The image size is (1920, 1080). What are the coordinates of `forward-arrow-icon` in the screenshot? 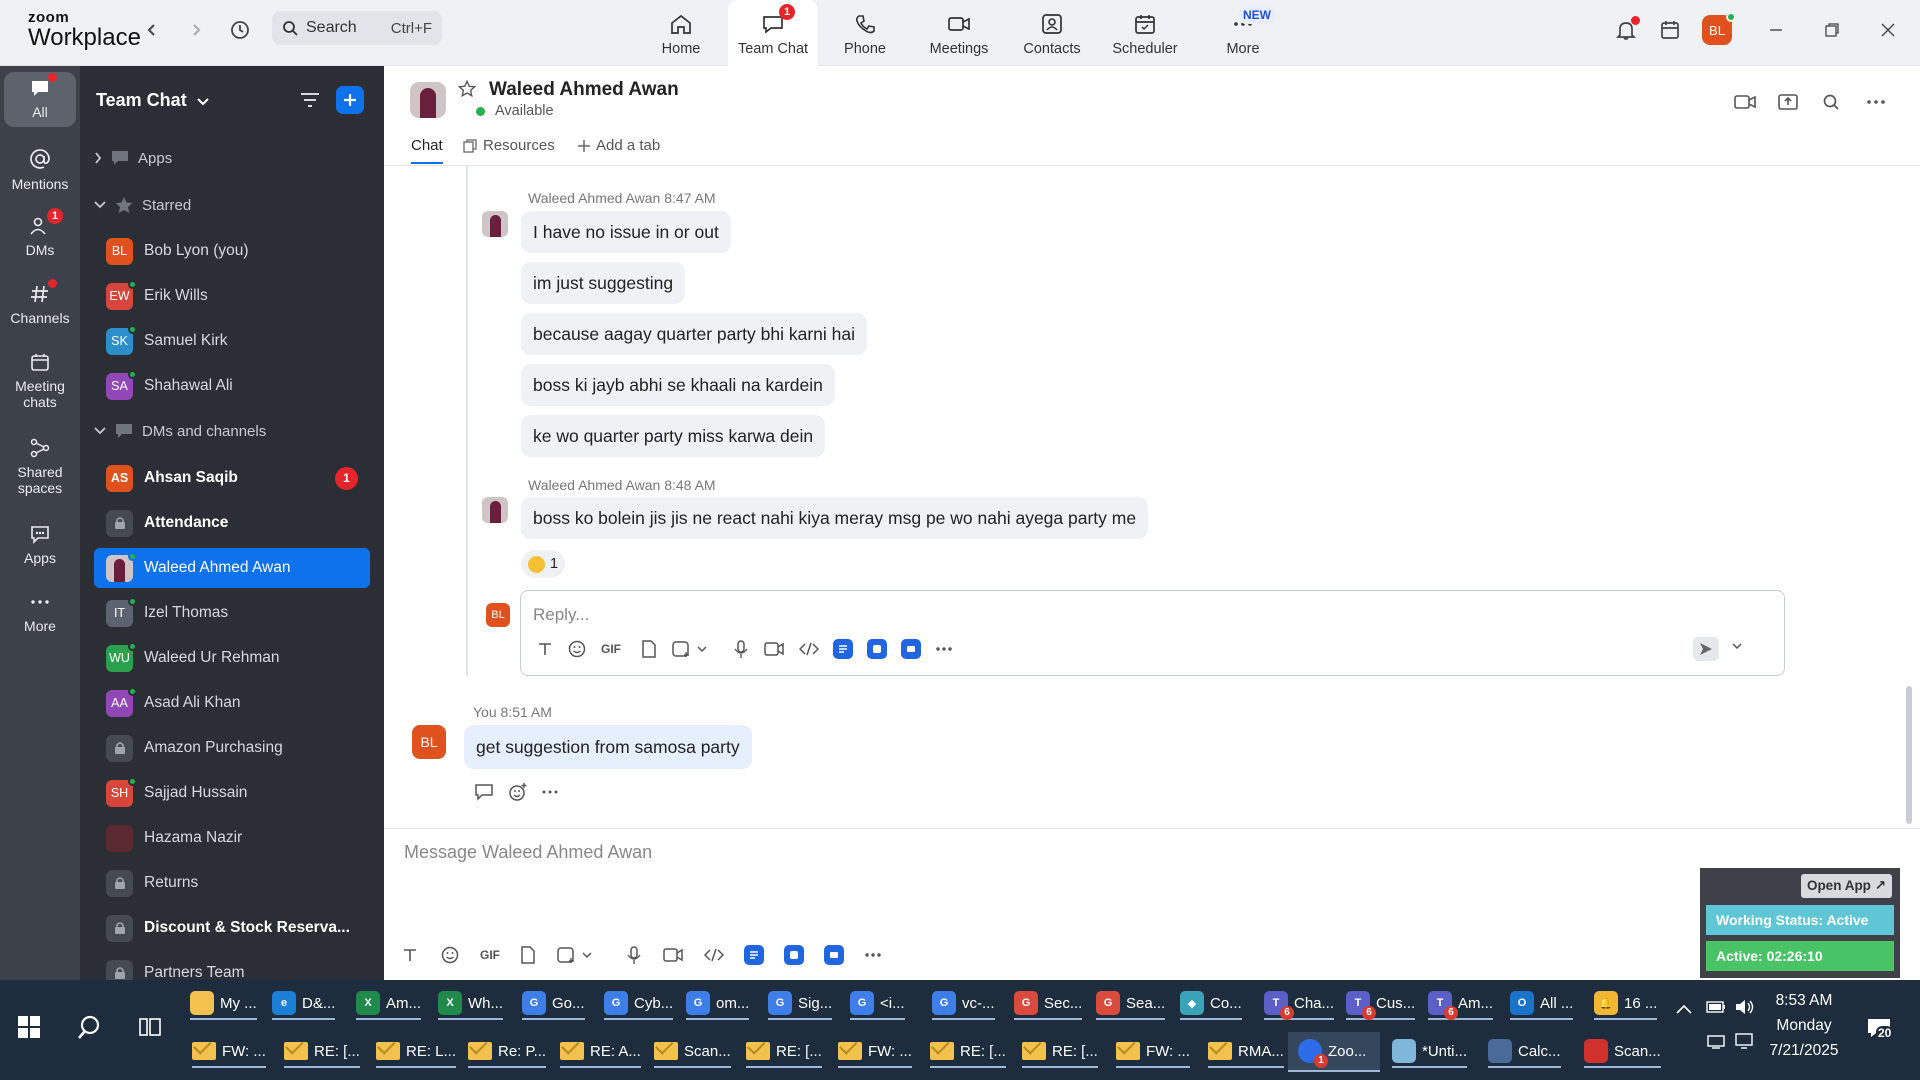 It's located at (196, 30).